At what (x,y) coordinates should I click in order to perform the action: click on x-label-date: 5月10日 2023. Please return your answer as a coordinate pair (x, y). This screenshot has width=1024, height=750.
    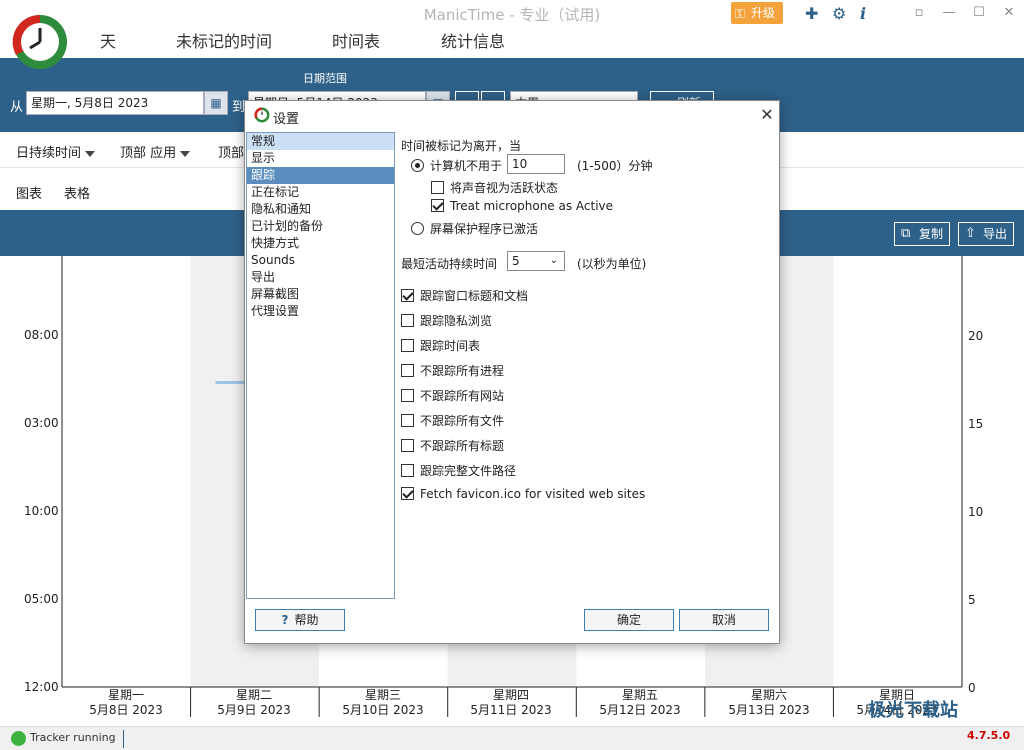
    Looking at the image, I should click on (383, 710).